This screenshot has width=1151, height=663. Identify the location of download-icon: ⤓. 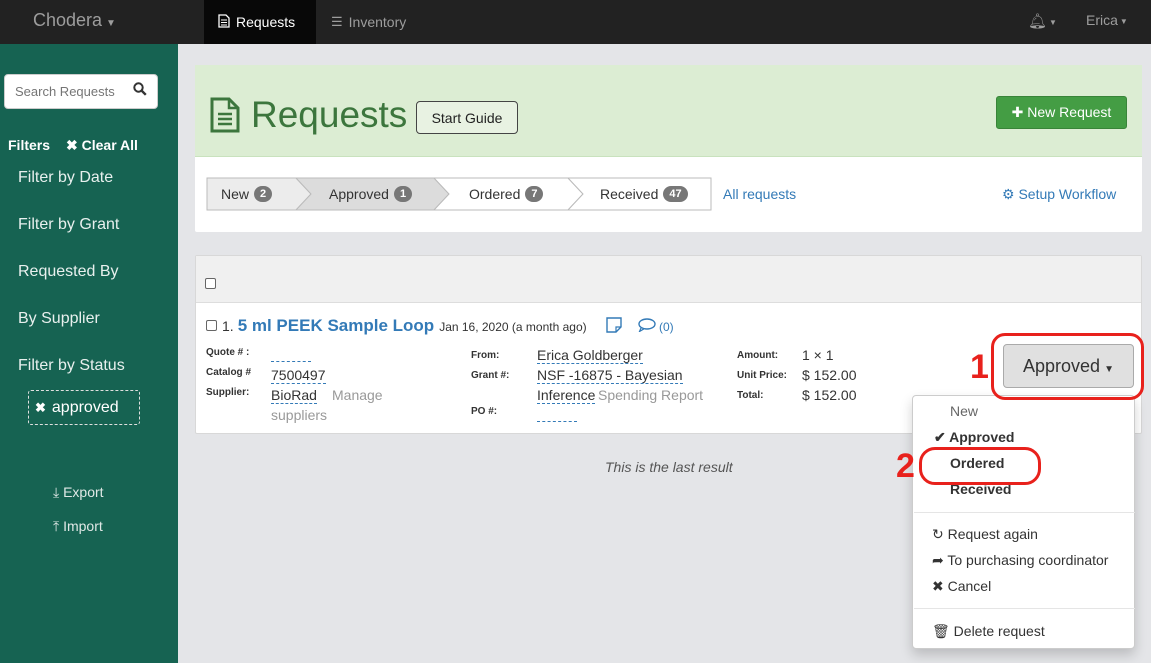
(58, 492).